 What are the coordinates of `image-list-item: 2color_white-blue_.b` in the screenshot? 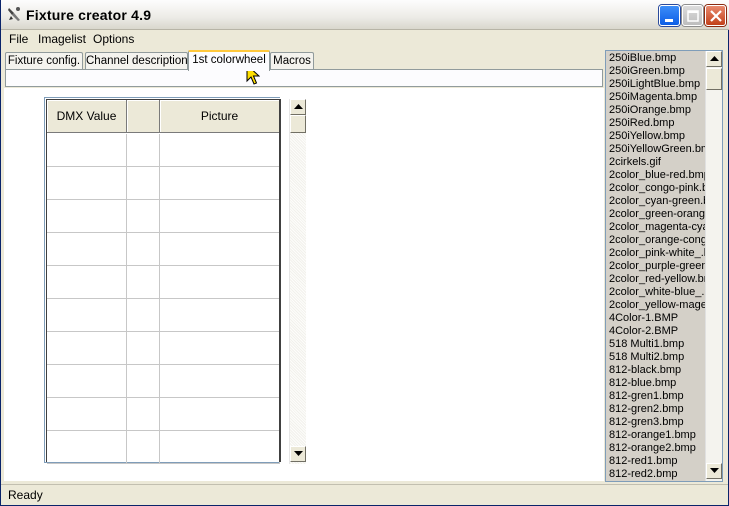 It's located at (657, 292).